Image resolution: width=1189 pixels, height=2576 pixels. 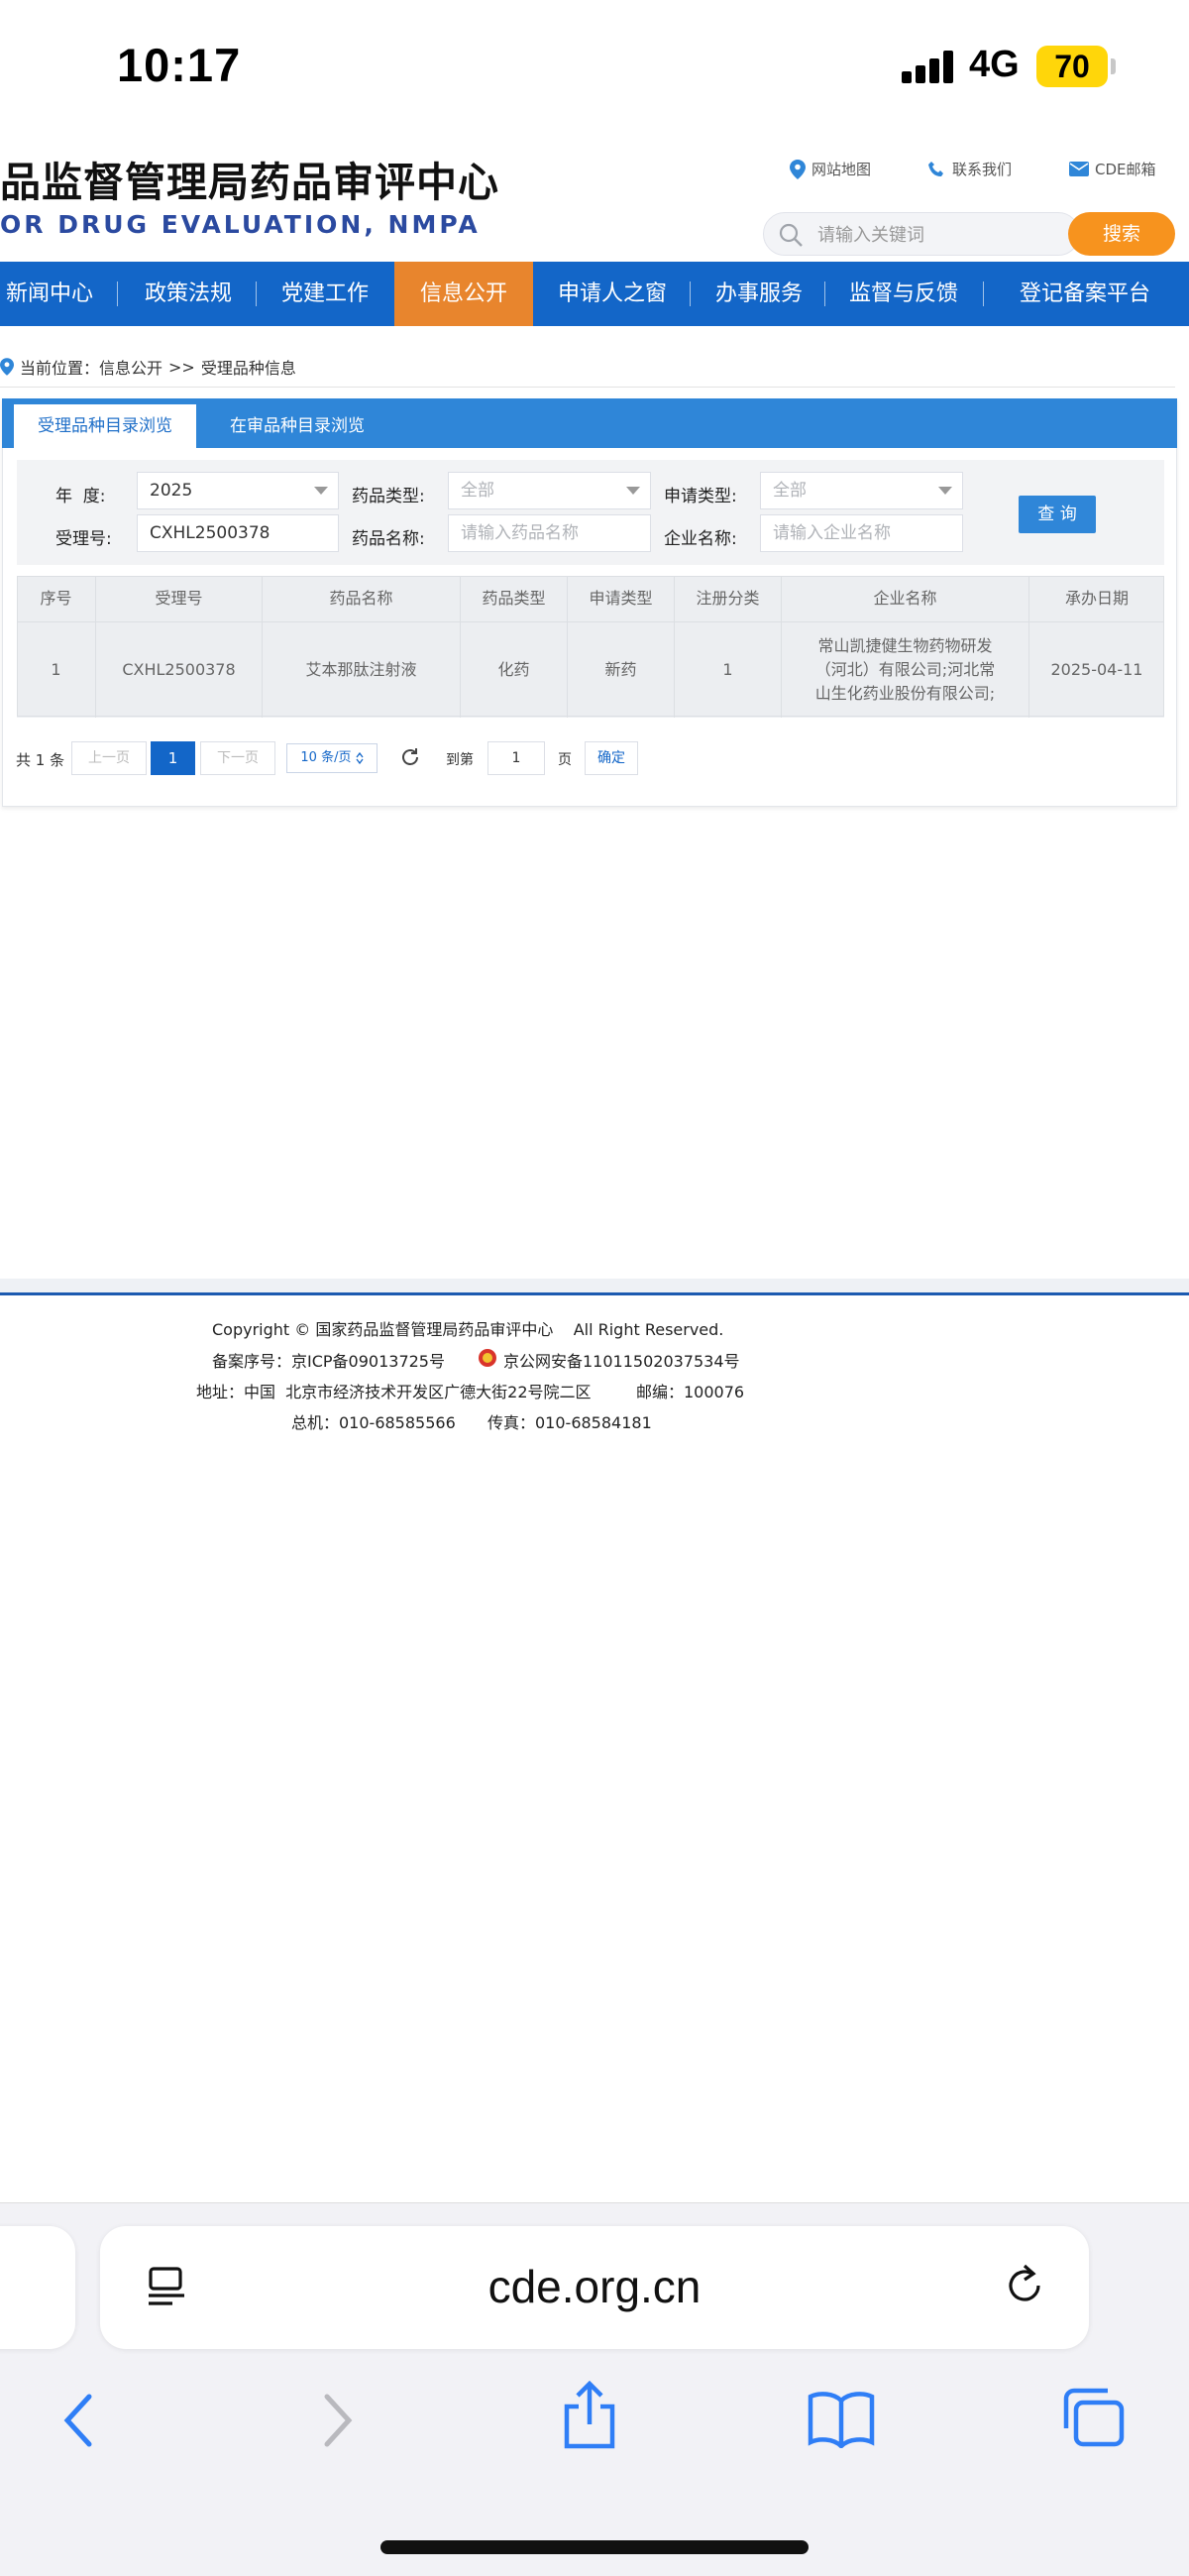 What do you see at coordinates (389, 496) in the screenshot?
I see `drug-type-label: 药品类型:` at bounding box center [389, 496].